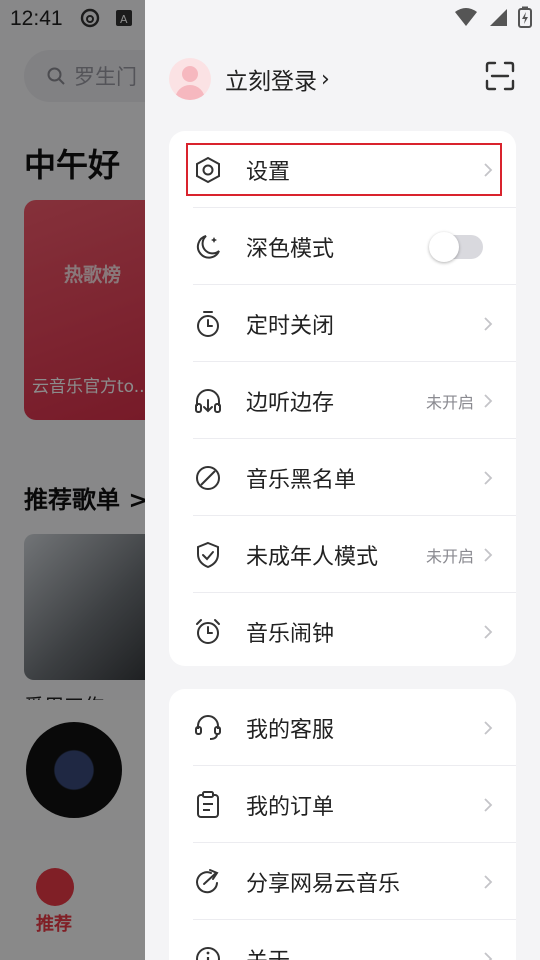 This screenshot has height=960, width=540. What do you see at coordinates (208, 727) in the screenshot?
I see `headset-icon` at bounding box center [208, 727].